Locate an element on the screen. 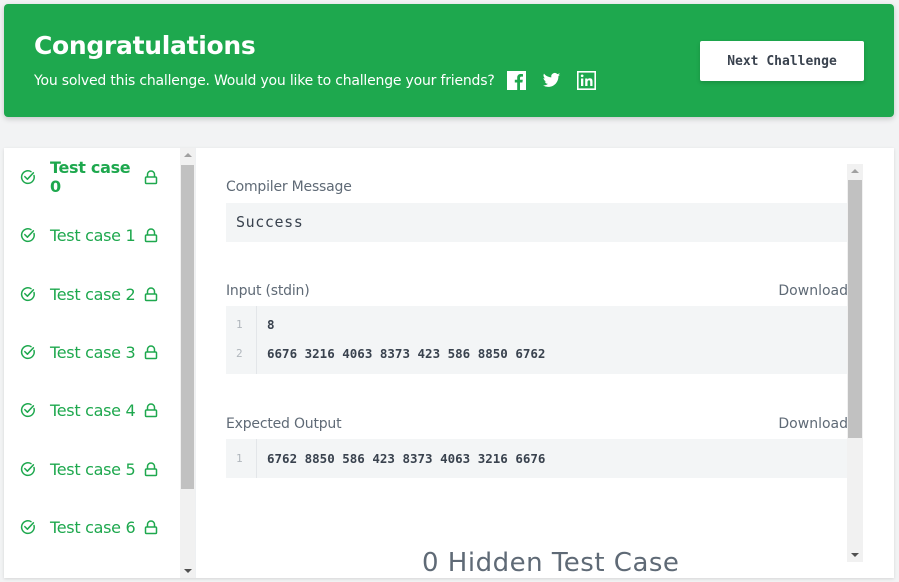 Image resolution: width=899 pixels, height=582 pixels. sidebar-scrollbar is located at coordinates (187, 363).